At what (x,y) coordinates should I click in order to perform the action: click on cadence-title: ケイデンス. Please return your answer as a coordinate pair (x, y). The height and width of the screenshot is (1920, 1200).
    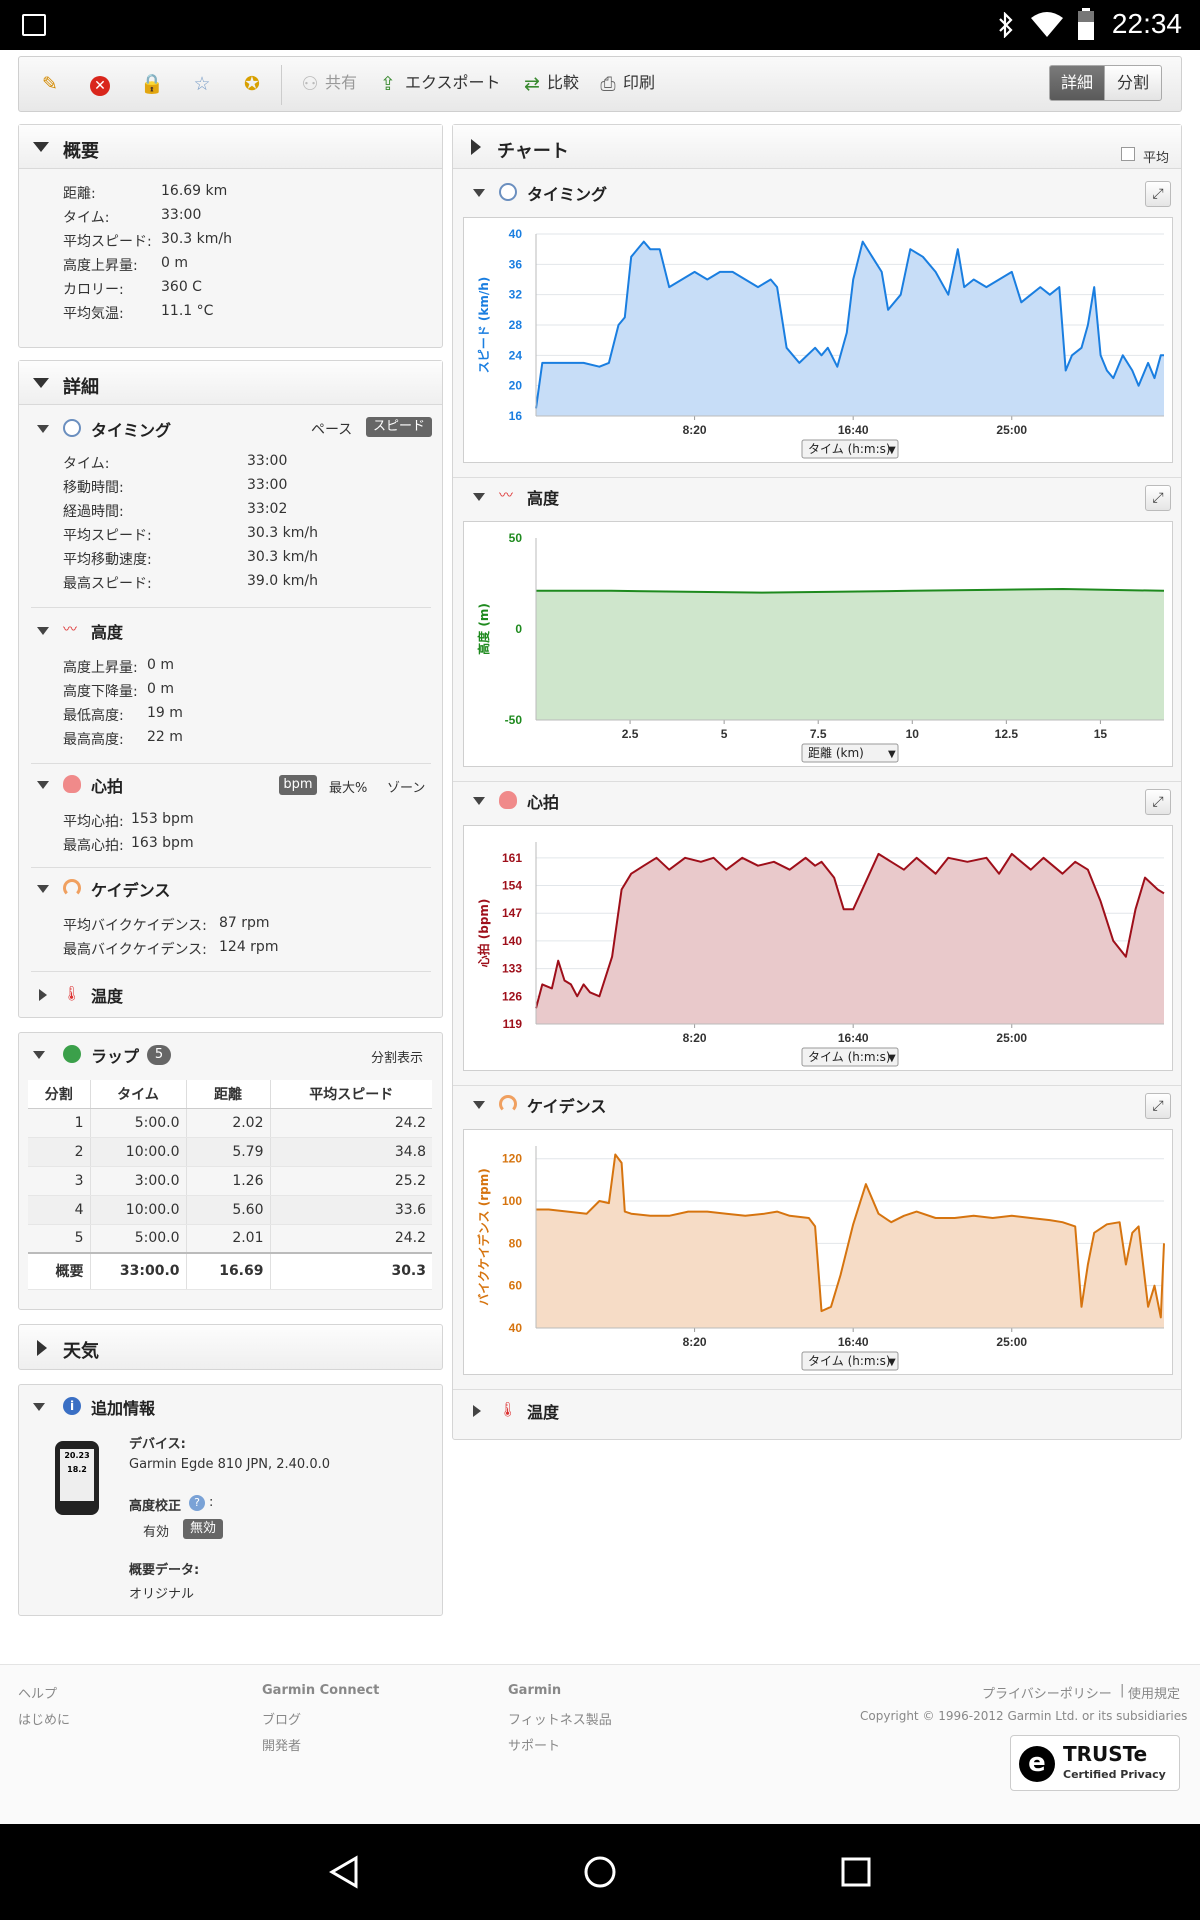
    Looking at the image, I should click on (131, 890).